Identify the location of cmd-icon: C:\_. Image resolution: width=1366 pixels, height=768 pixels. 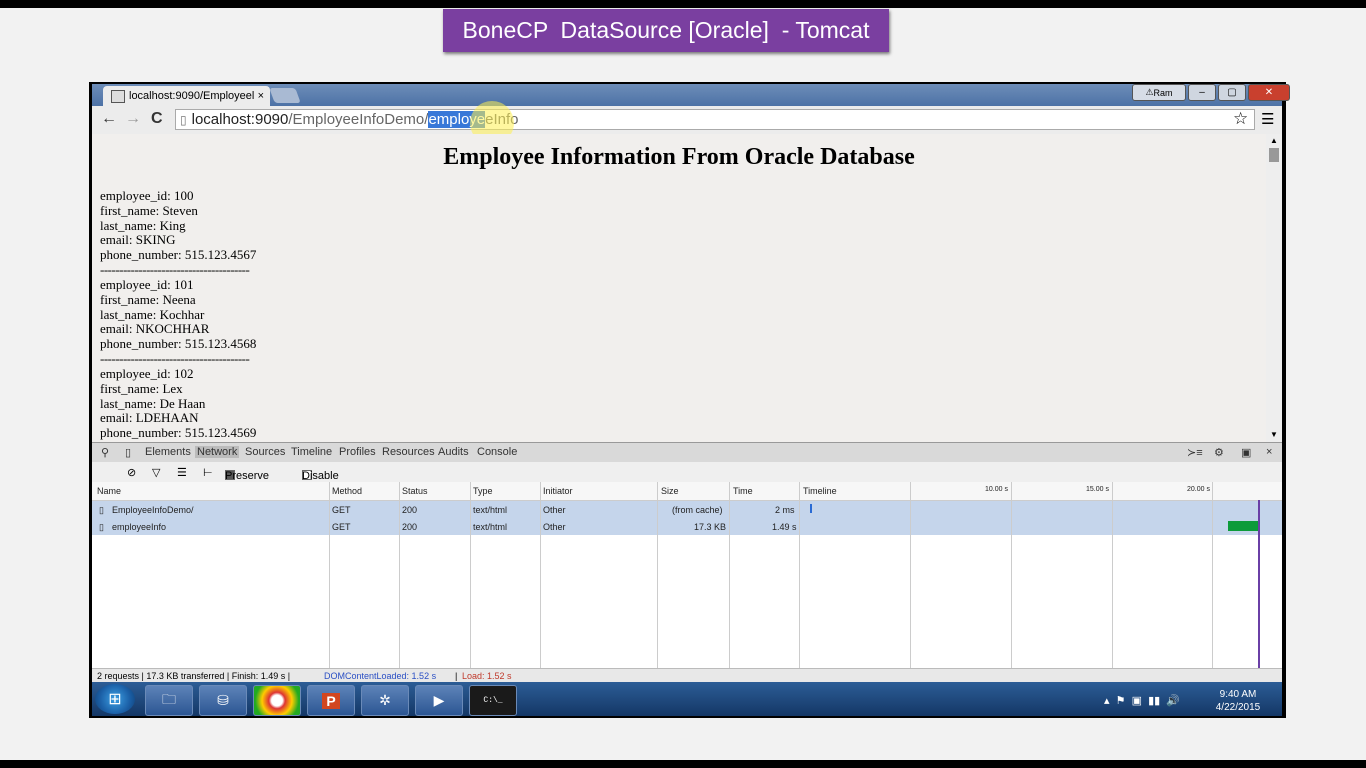
(493, 700).